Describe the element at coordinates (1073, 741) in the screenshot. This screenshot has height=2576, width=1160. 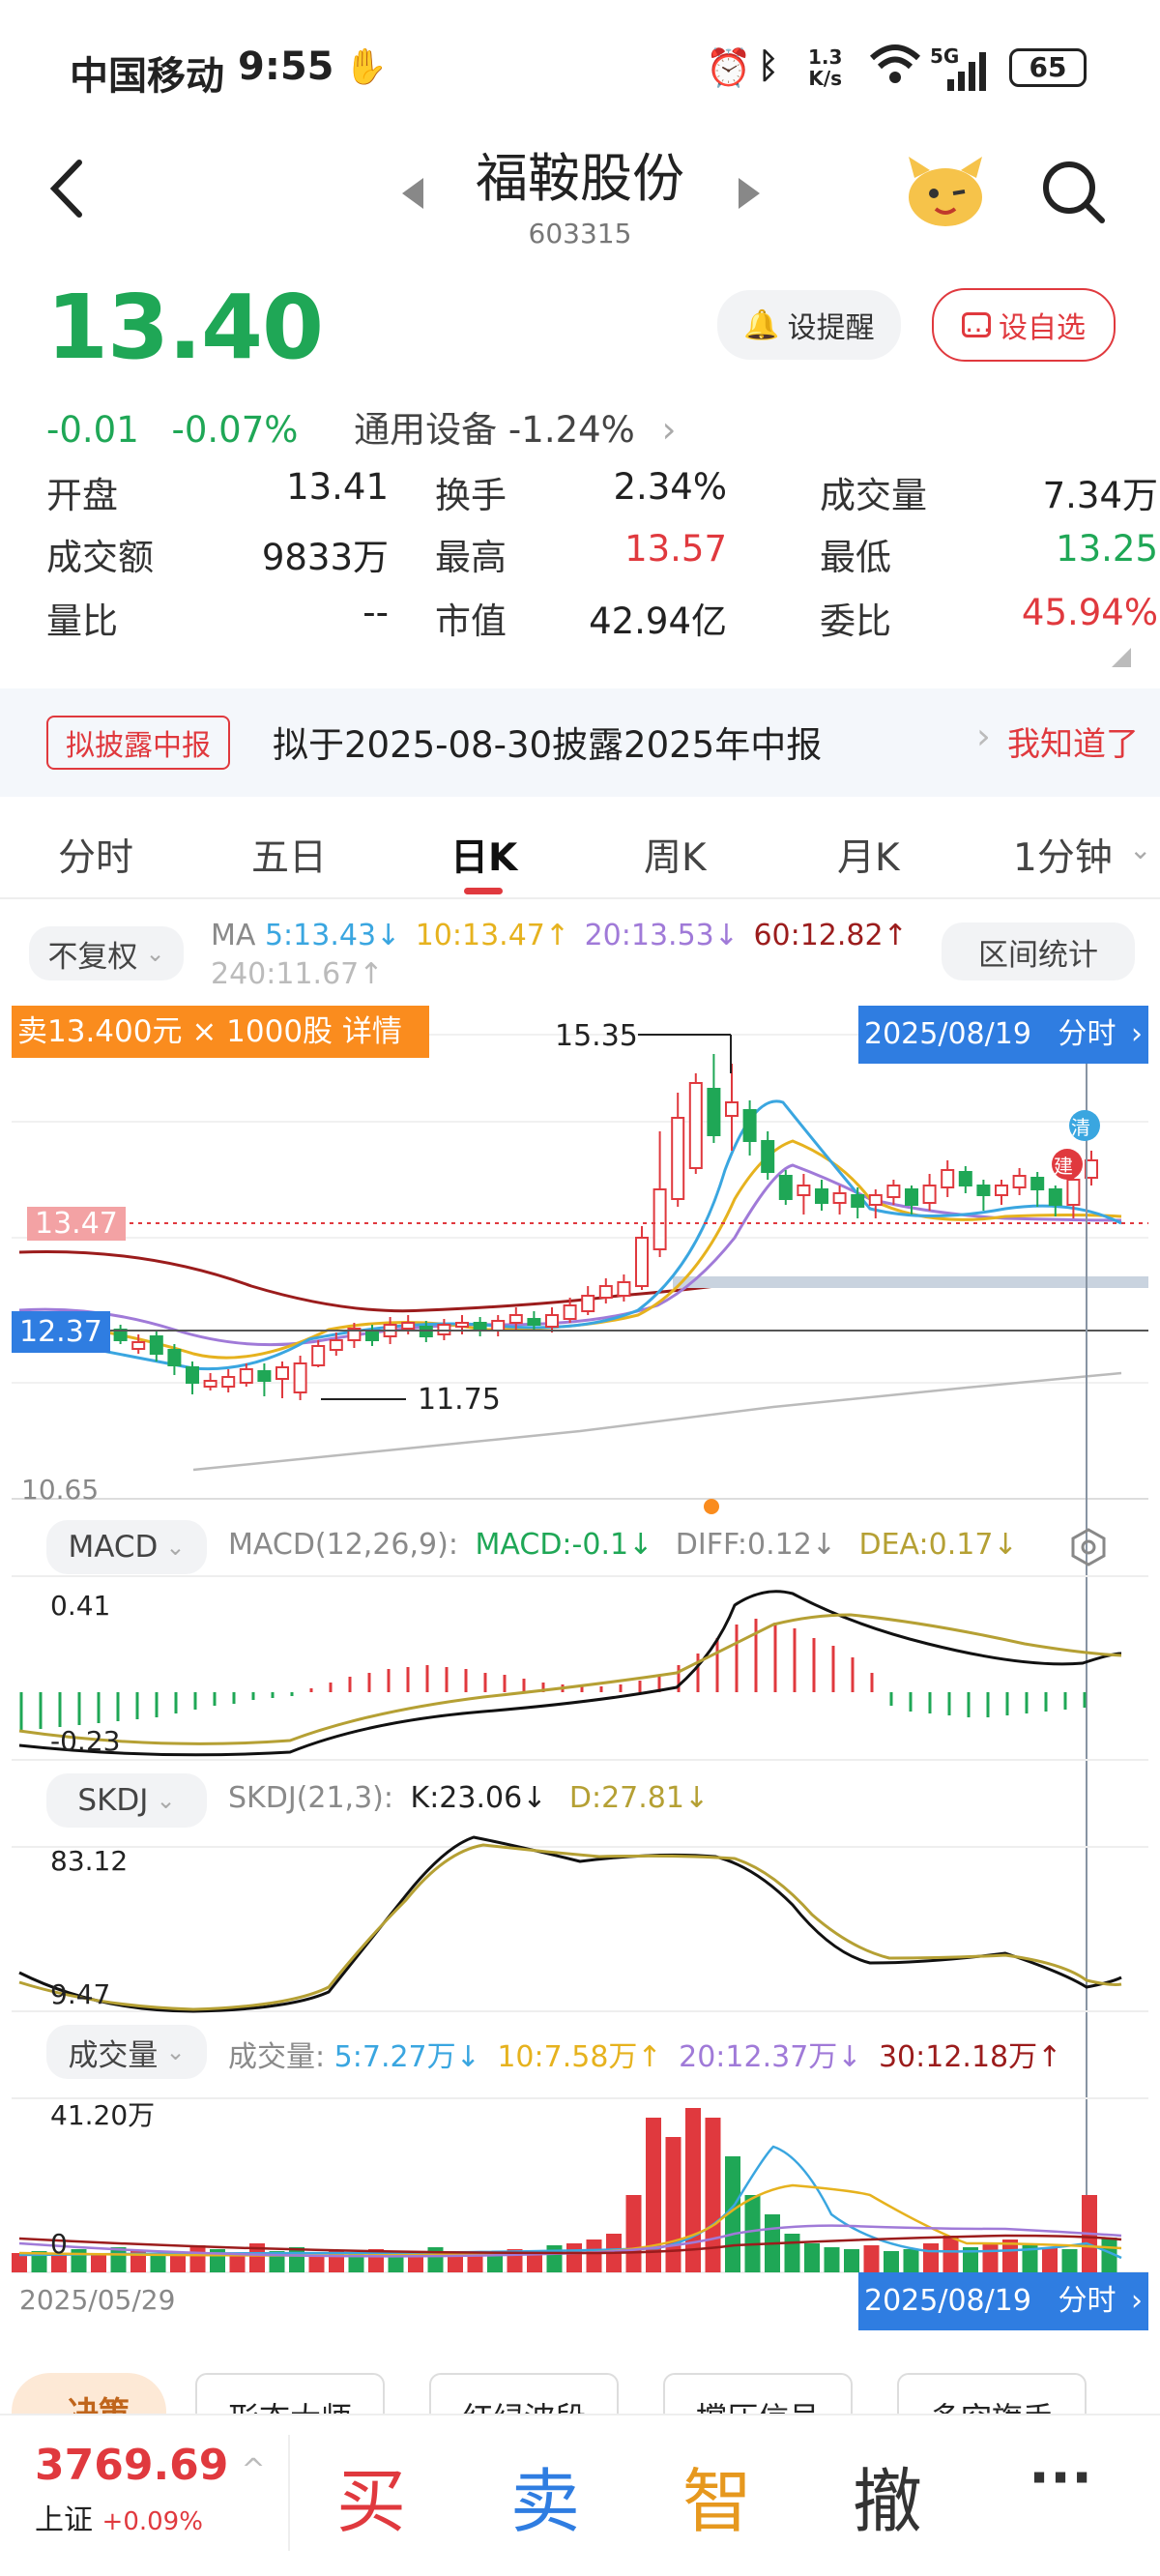
I see `dismiss-banner-button: 我知道了` at that location.